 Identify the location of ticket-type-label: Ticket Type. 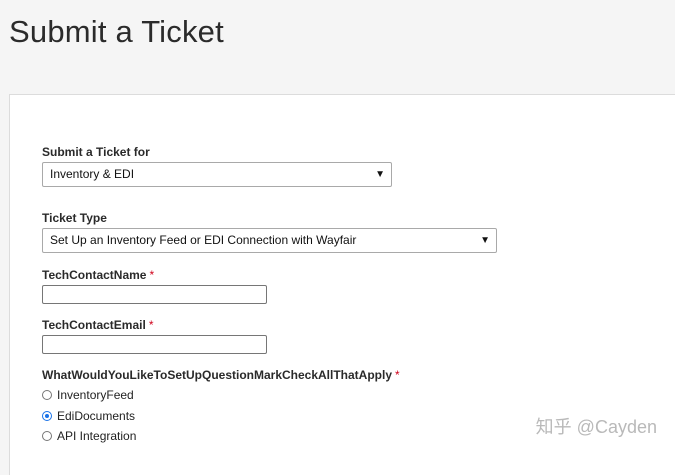
(74, 218).